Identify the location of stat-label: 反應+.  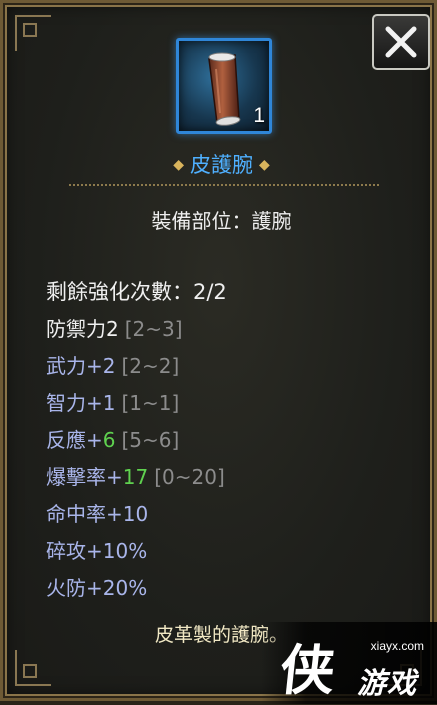
(74, 440).